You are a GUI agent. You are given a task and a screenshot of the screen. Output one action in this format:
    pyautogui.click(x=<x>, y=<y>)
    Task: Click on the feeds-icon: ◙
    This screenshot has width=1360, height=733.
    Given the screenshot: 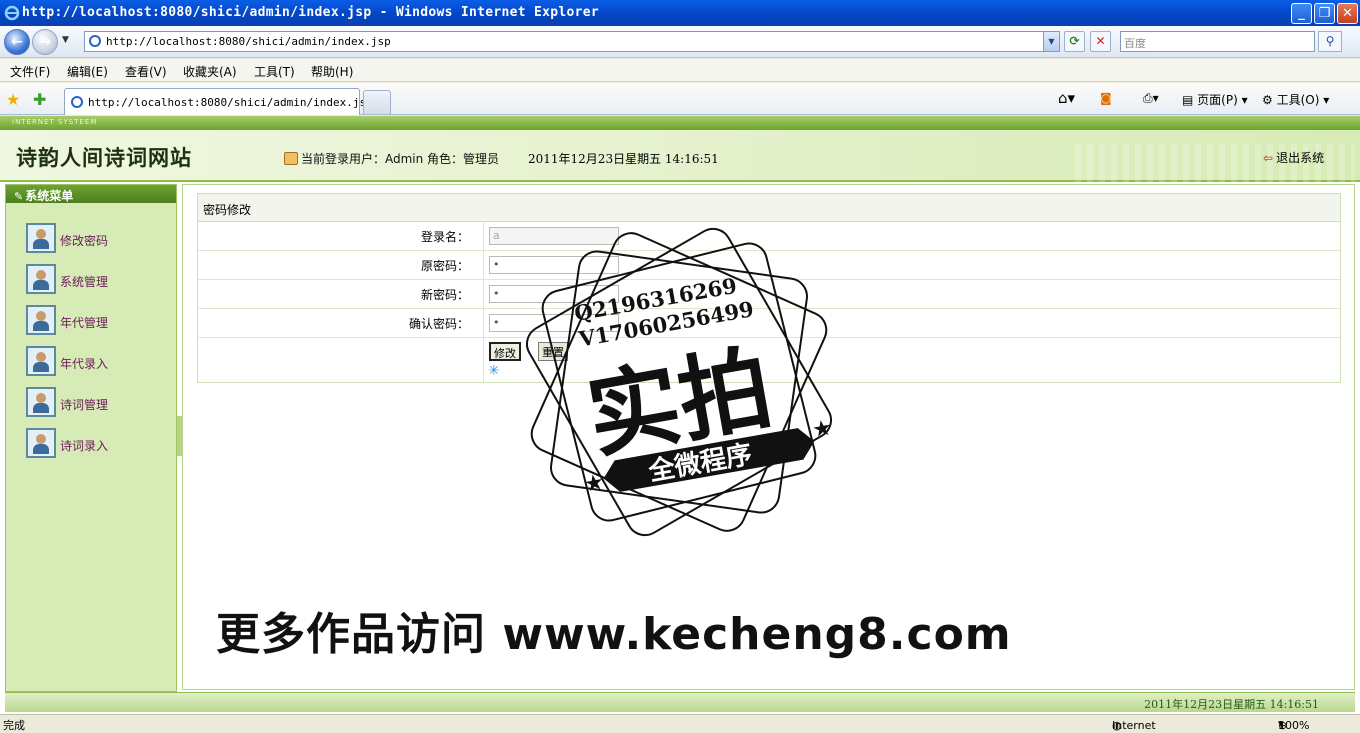 What is the action you would take?
    pyautogui.click(x=1106, y=98)
    